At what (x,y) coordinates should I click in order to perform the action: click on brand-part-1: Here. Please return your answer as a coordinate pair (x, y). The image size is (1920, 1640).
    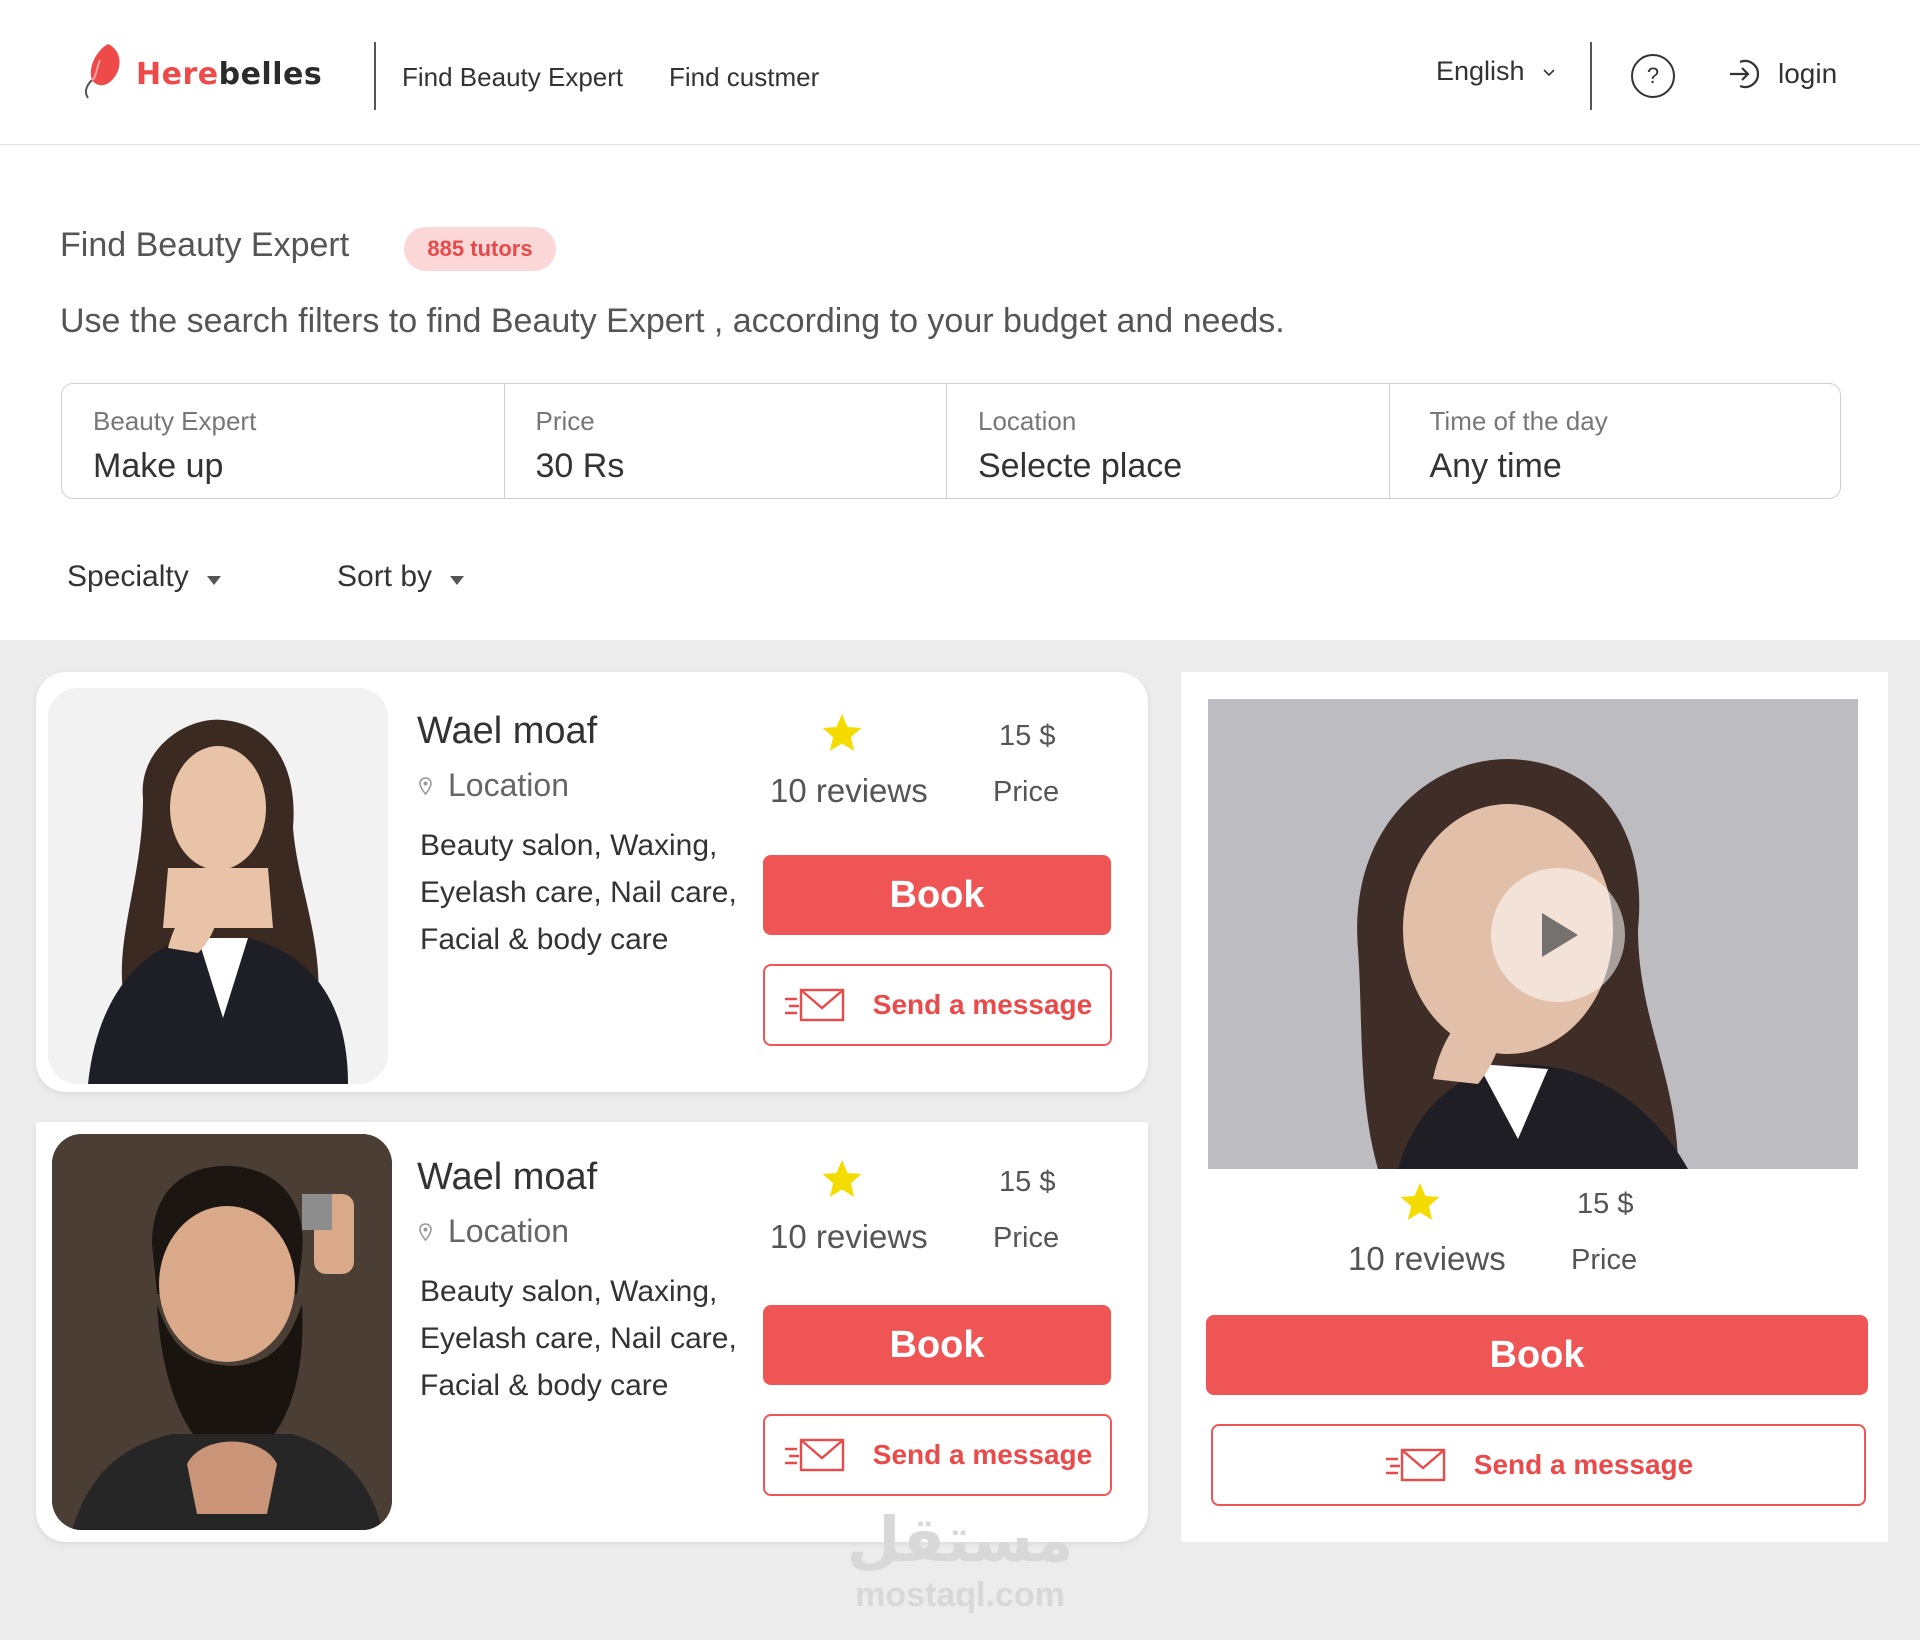
    Looking at the image, I should click on (177, 74).